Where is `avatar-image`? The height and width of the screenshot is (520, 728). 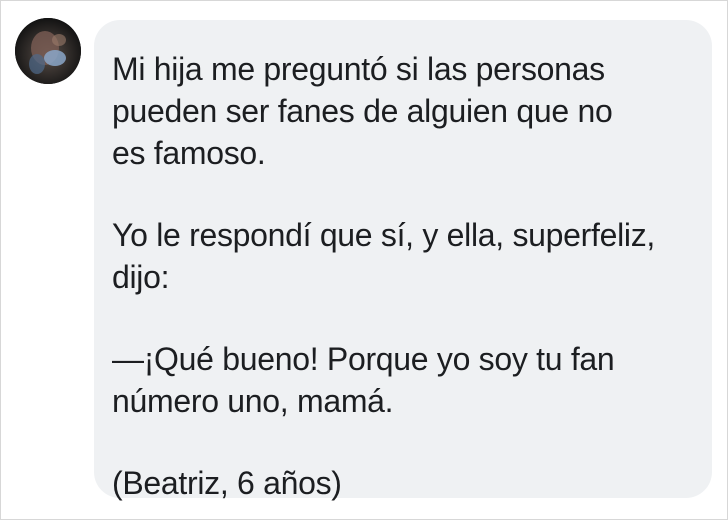 avatar-image is located at coordinates (48, 51).